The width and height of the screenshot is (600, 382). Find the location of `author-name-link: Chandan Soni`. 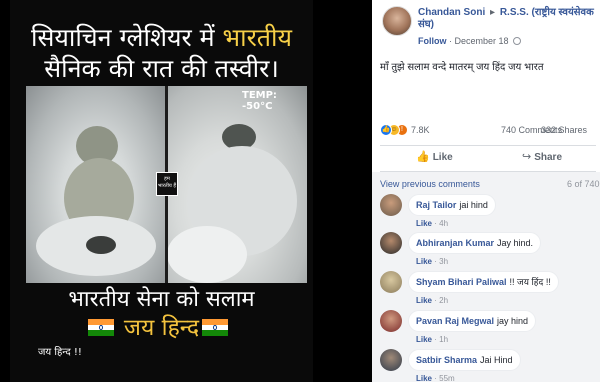

author-name-link: Chandan Soni is located at coordinates (451, 12).